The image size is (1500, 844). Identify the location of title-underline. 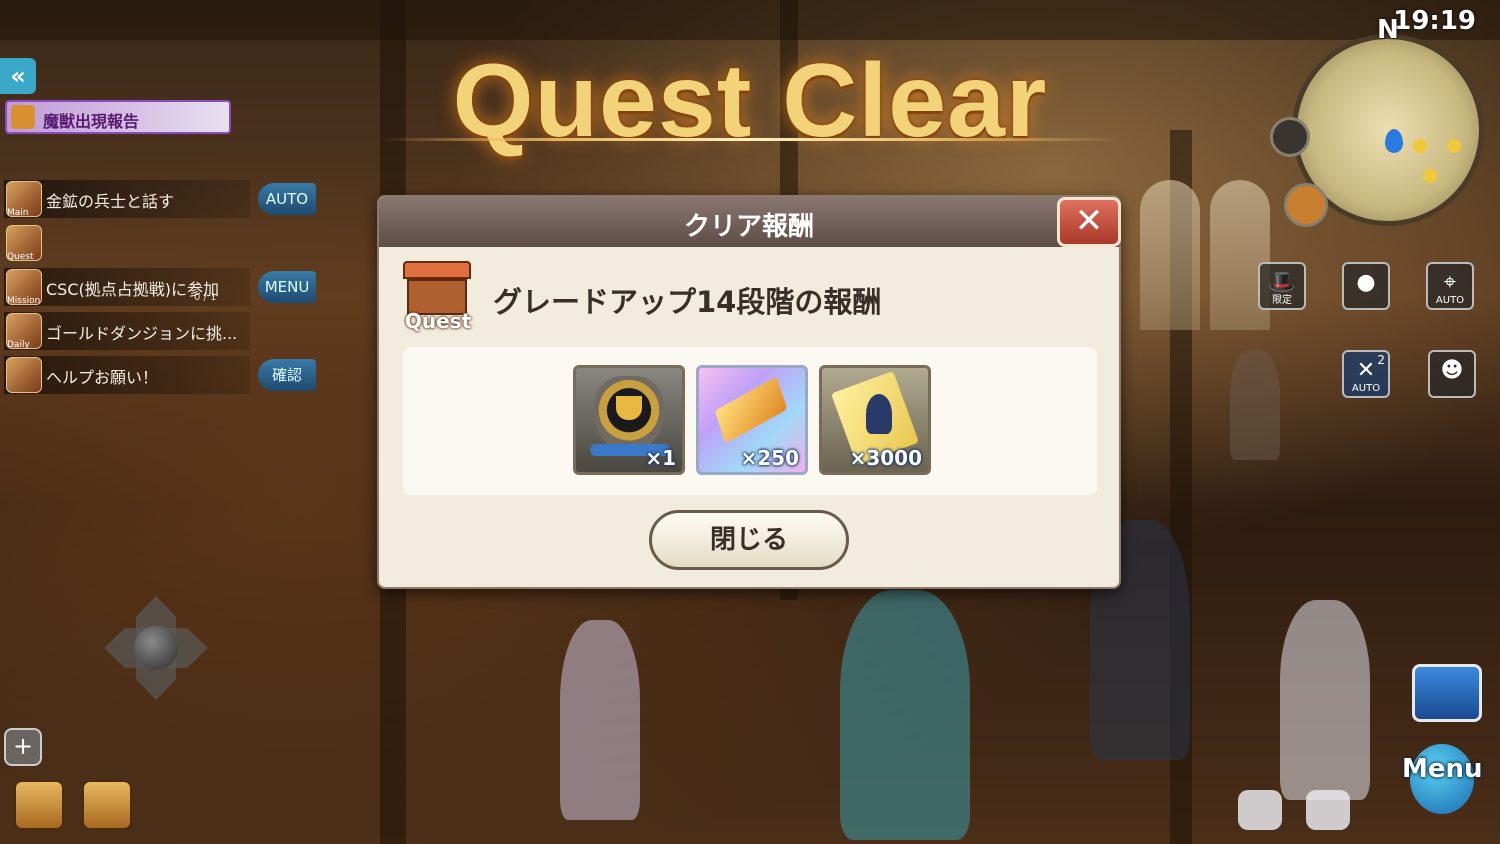
(750, 139).